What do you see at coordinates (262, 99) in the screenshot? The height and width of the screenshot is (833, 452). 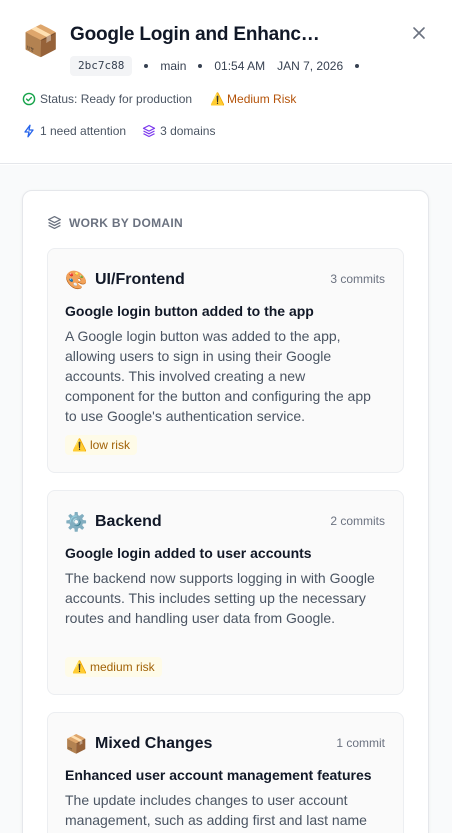 I see `risk-text: Medium Risk` at bounding box center [262, 99].